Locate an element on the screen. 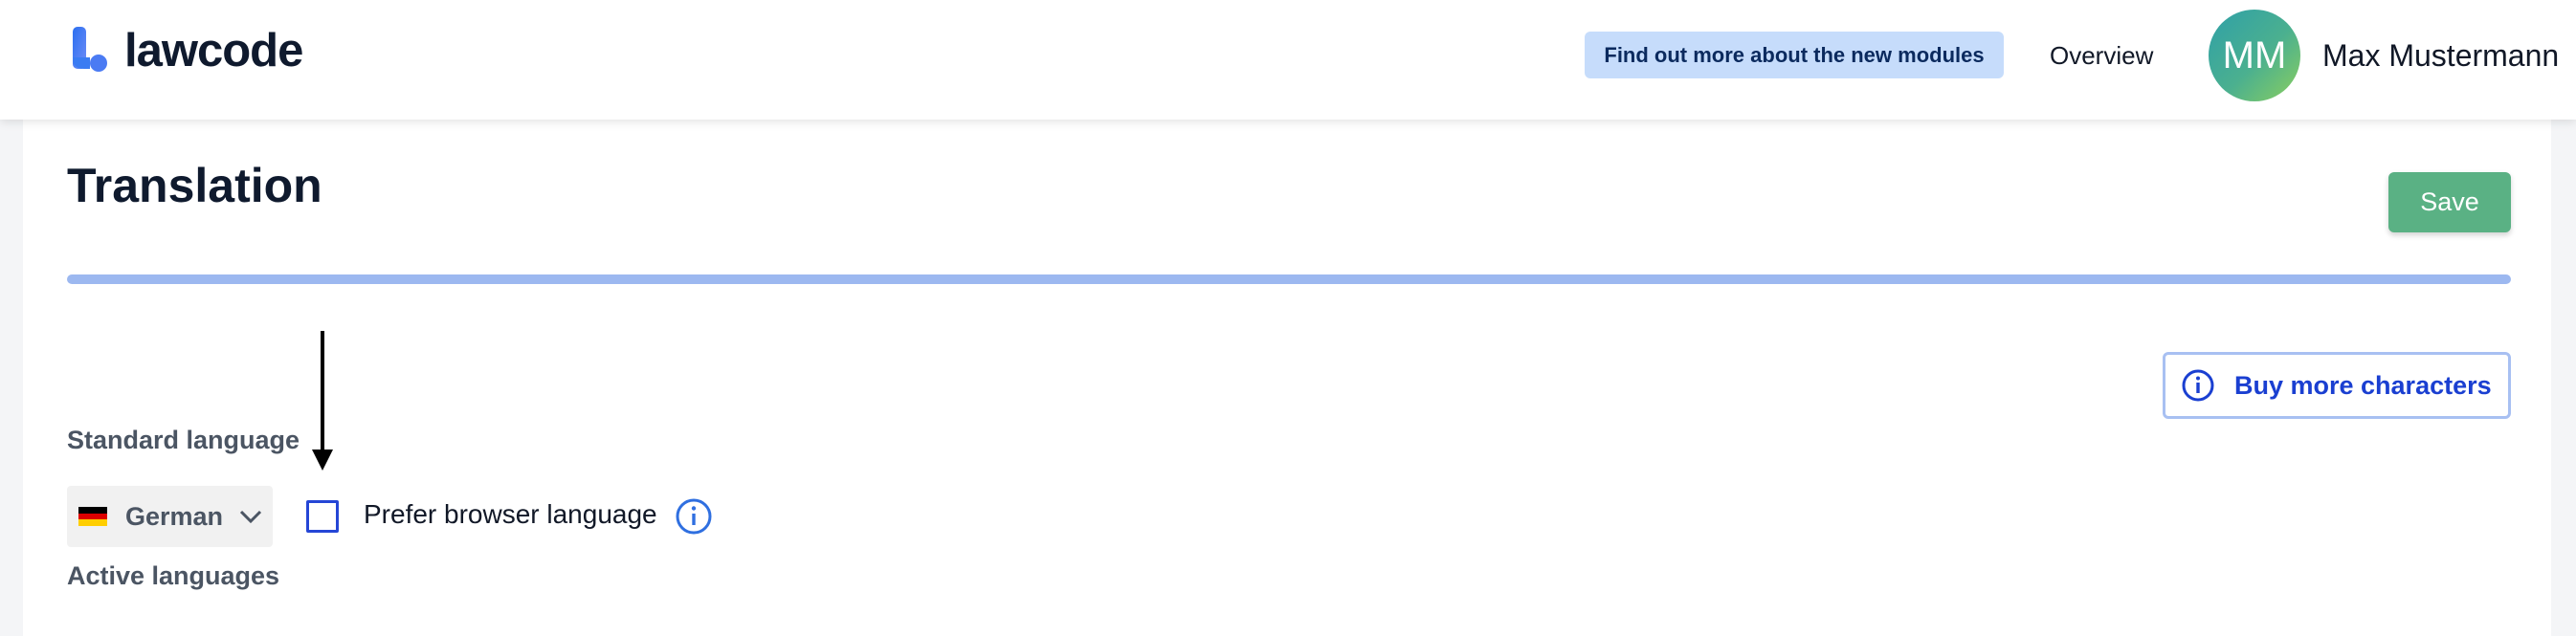  lawcode-logo: lawcode is located at coordinates (186, 51).